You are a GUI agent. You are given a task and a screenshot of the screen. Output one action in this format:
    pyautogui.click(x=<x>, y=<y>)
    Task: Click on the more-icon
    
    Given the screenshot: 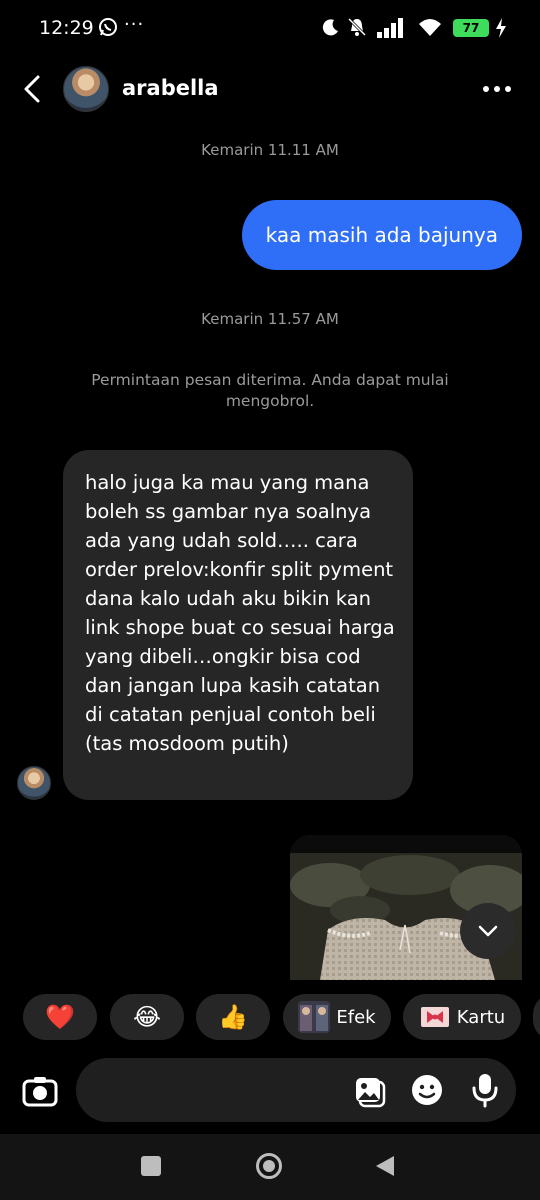 What is the action you would take?
    pyautogui.click(x=497, y=89)
    